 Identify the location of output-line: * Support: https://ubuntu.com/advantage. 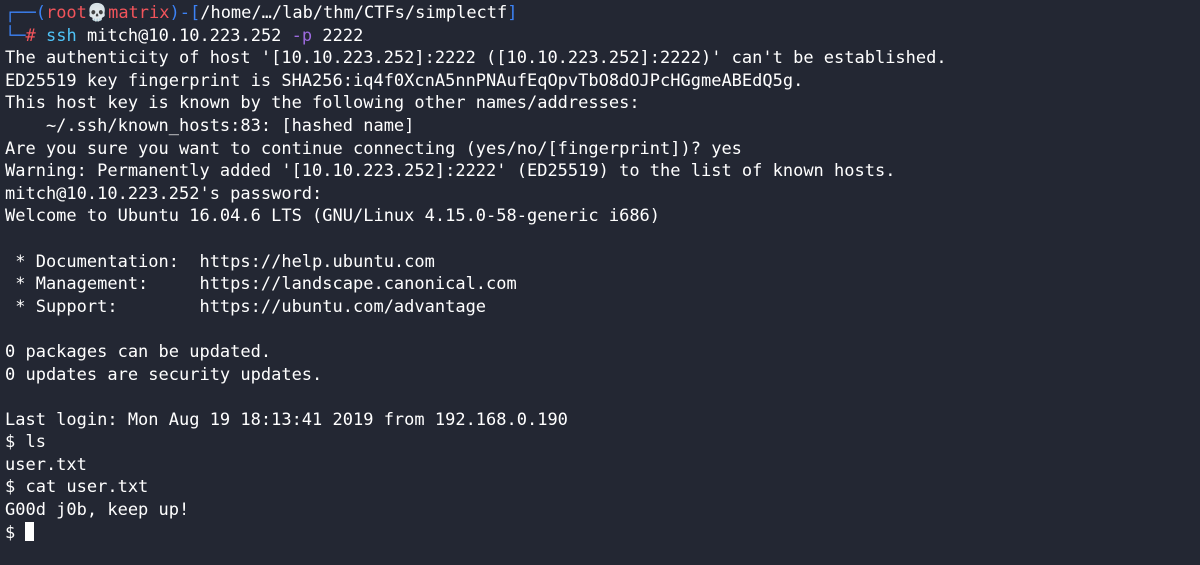
(246, 306).